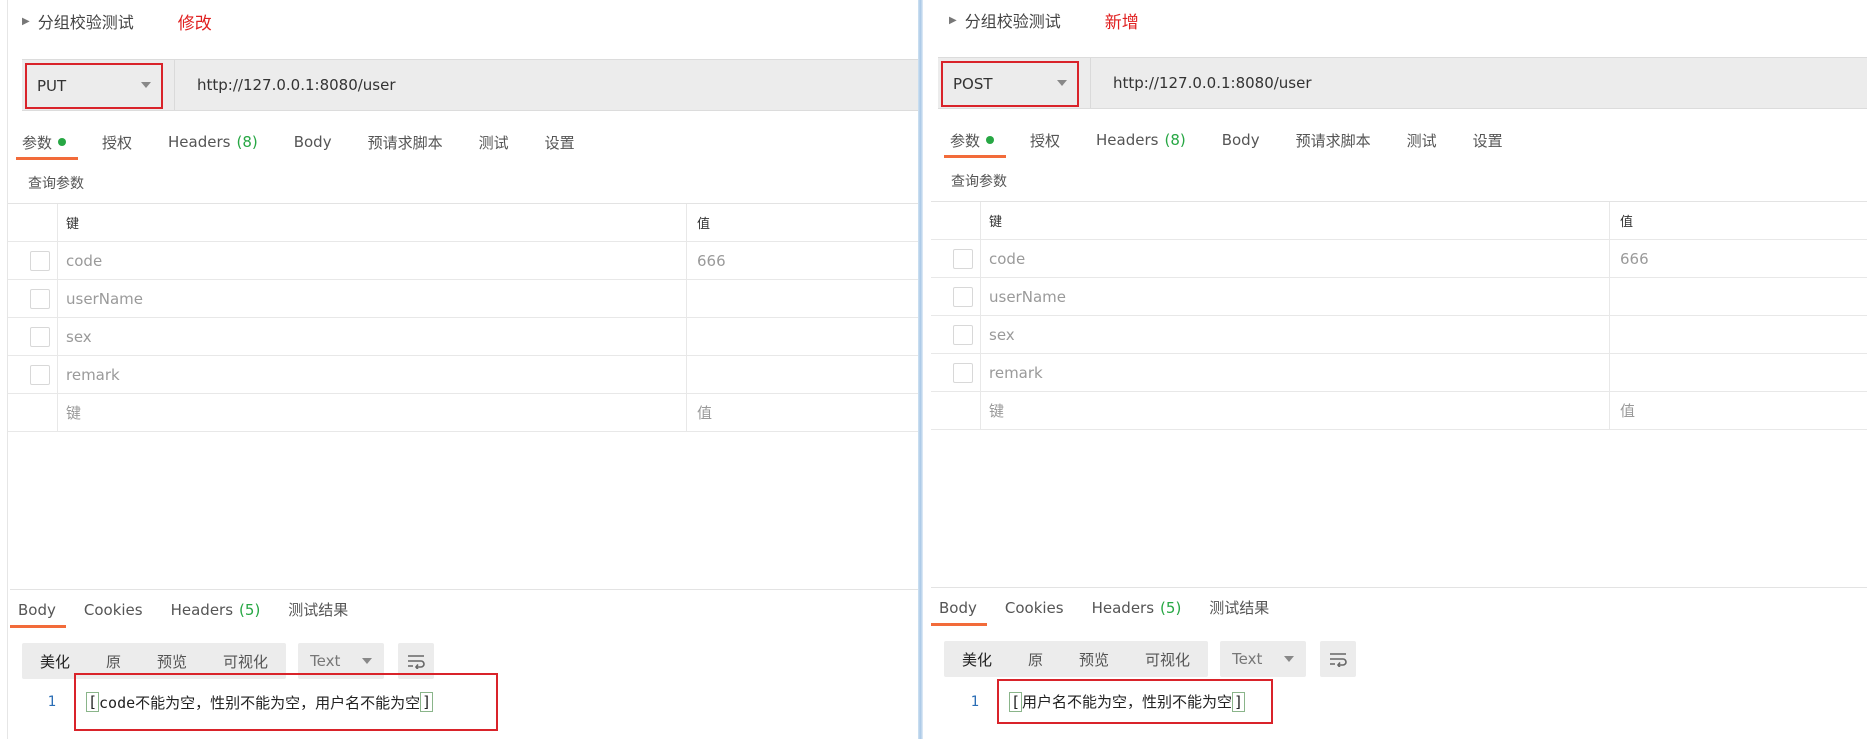 This screenshot has height=739, width=1867. Describe the element at coordinates (1121, 22) in the screenshot. I see `annotation-tag: 新增` at that location.